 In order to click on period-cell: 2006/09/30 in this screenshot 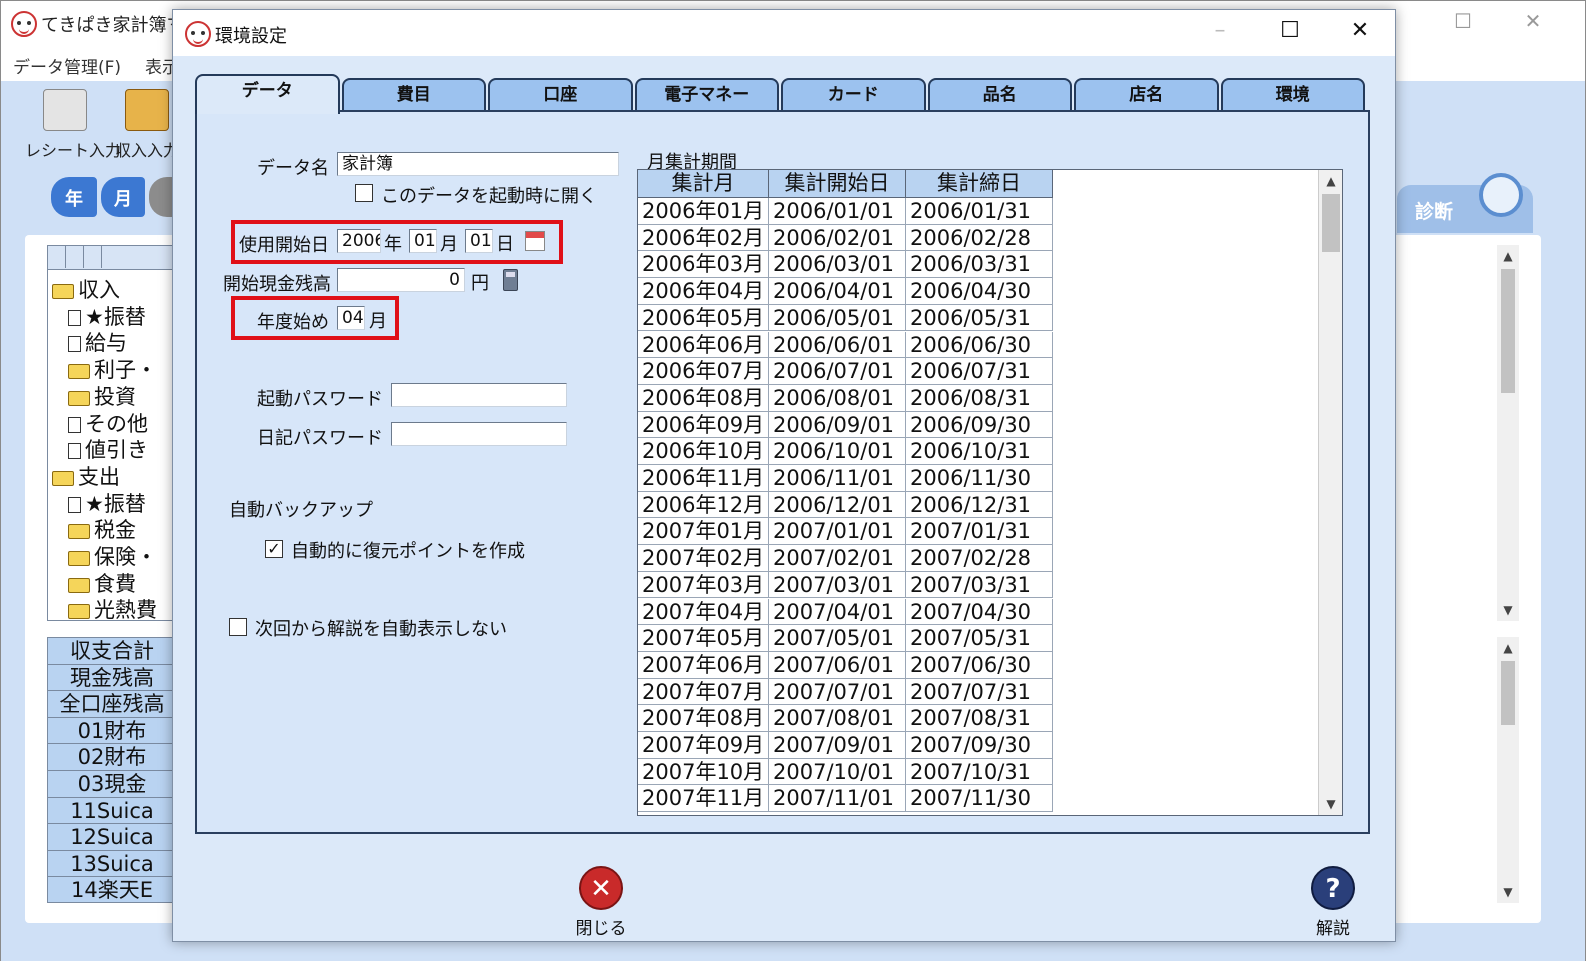, I will do `click(979, 425)`.